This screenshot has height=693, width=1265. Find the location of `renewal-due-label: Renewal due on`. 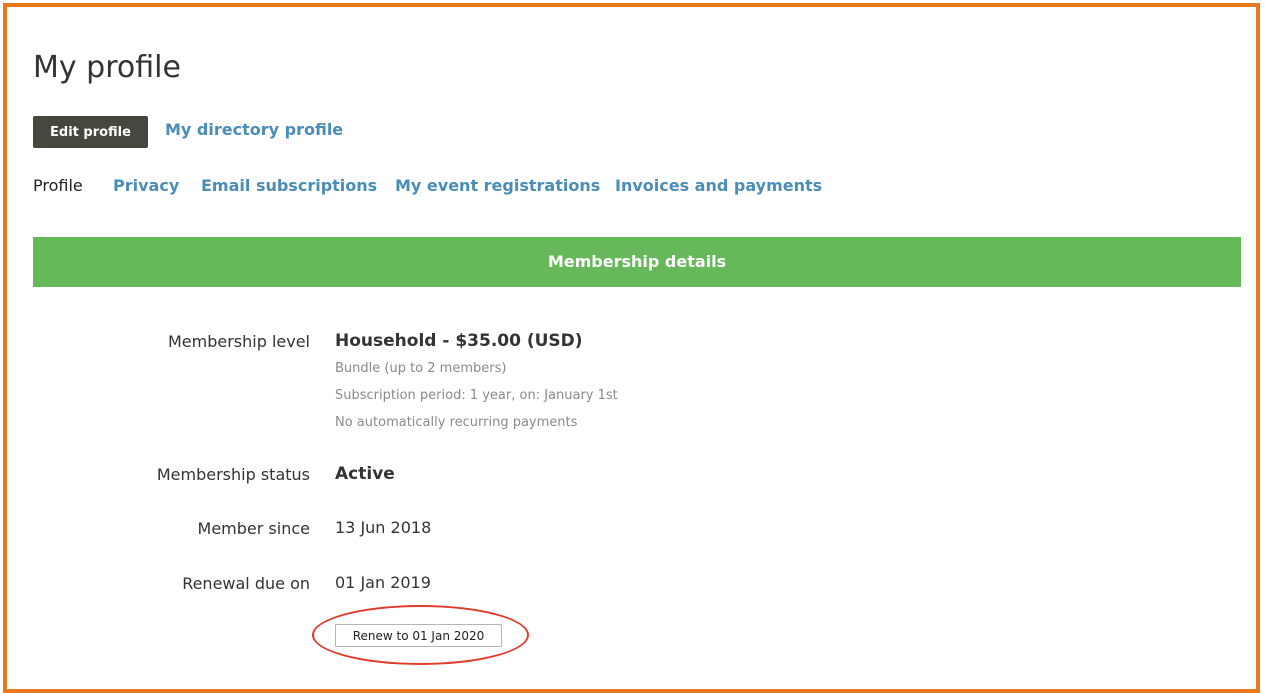

renewal-due-label: Renewal due on is located at coordinates (246, 583).